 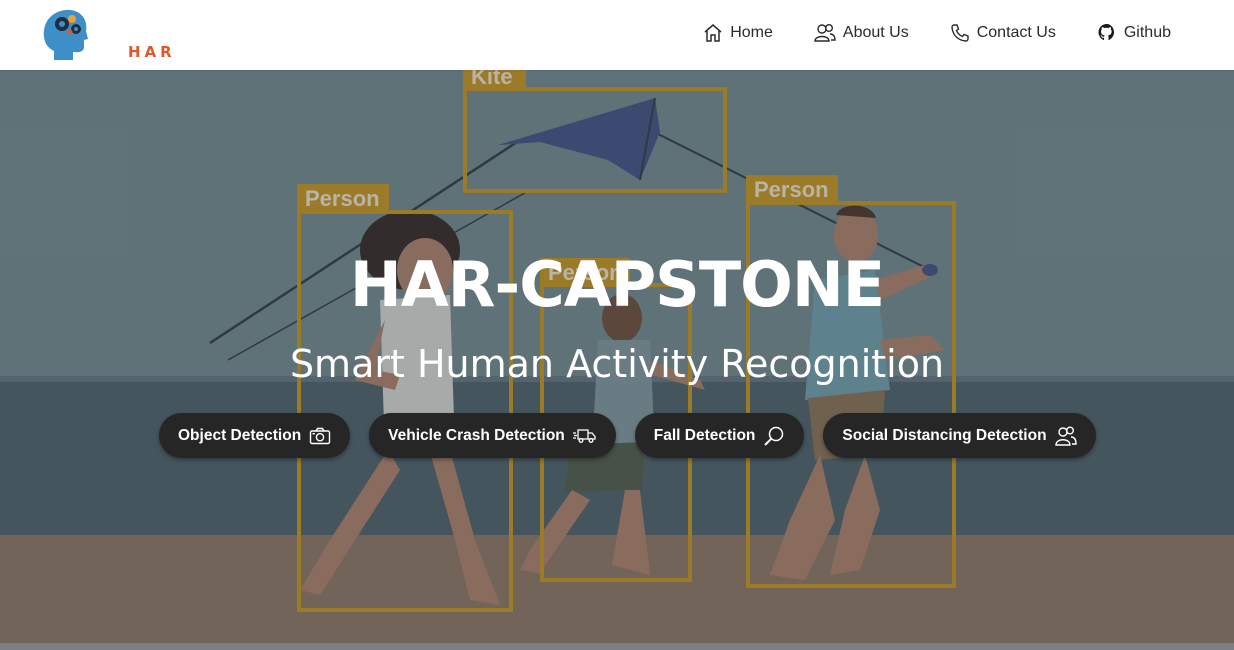 What do you see at coordinates (1016, 32) in the screenshot?
I see `nav-contact-label: Contact Us` at bounding box center [1016, 32].